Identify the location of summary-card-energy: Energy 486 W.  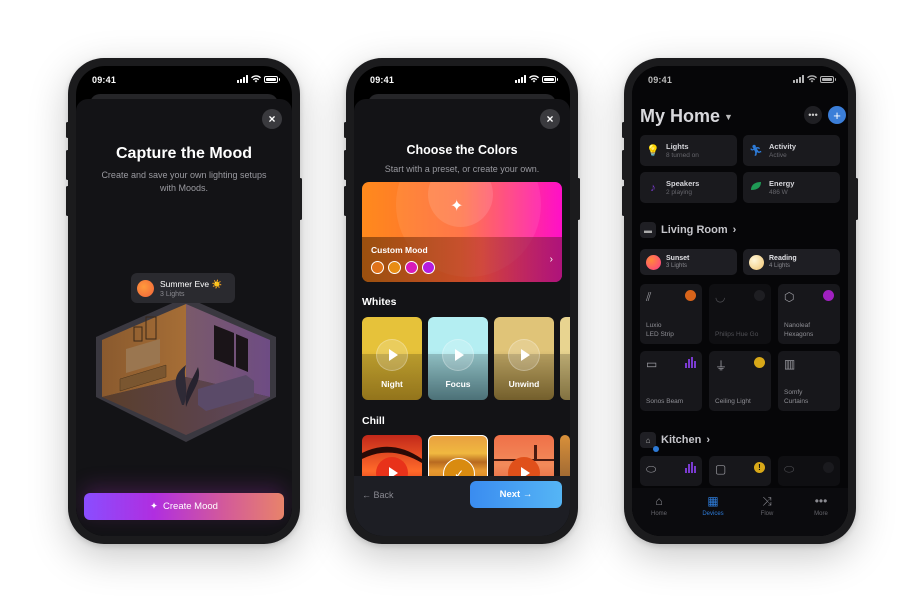
(791, 187).